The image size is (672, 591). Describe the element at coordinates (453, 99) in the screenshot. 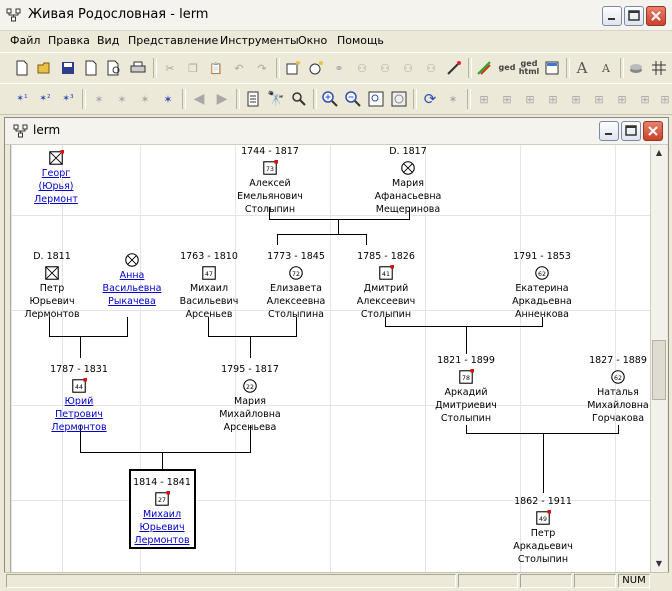

I see `layout-icon: ✶` at that location.